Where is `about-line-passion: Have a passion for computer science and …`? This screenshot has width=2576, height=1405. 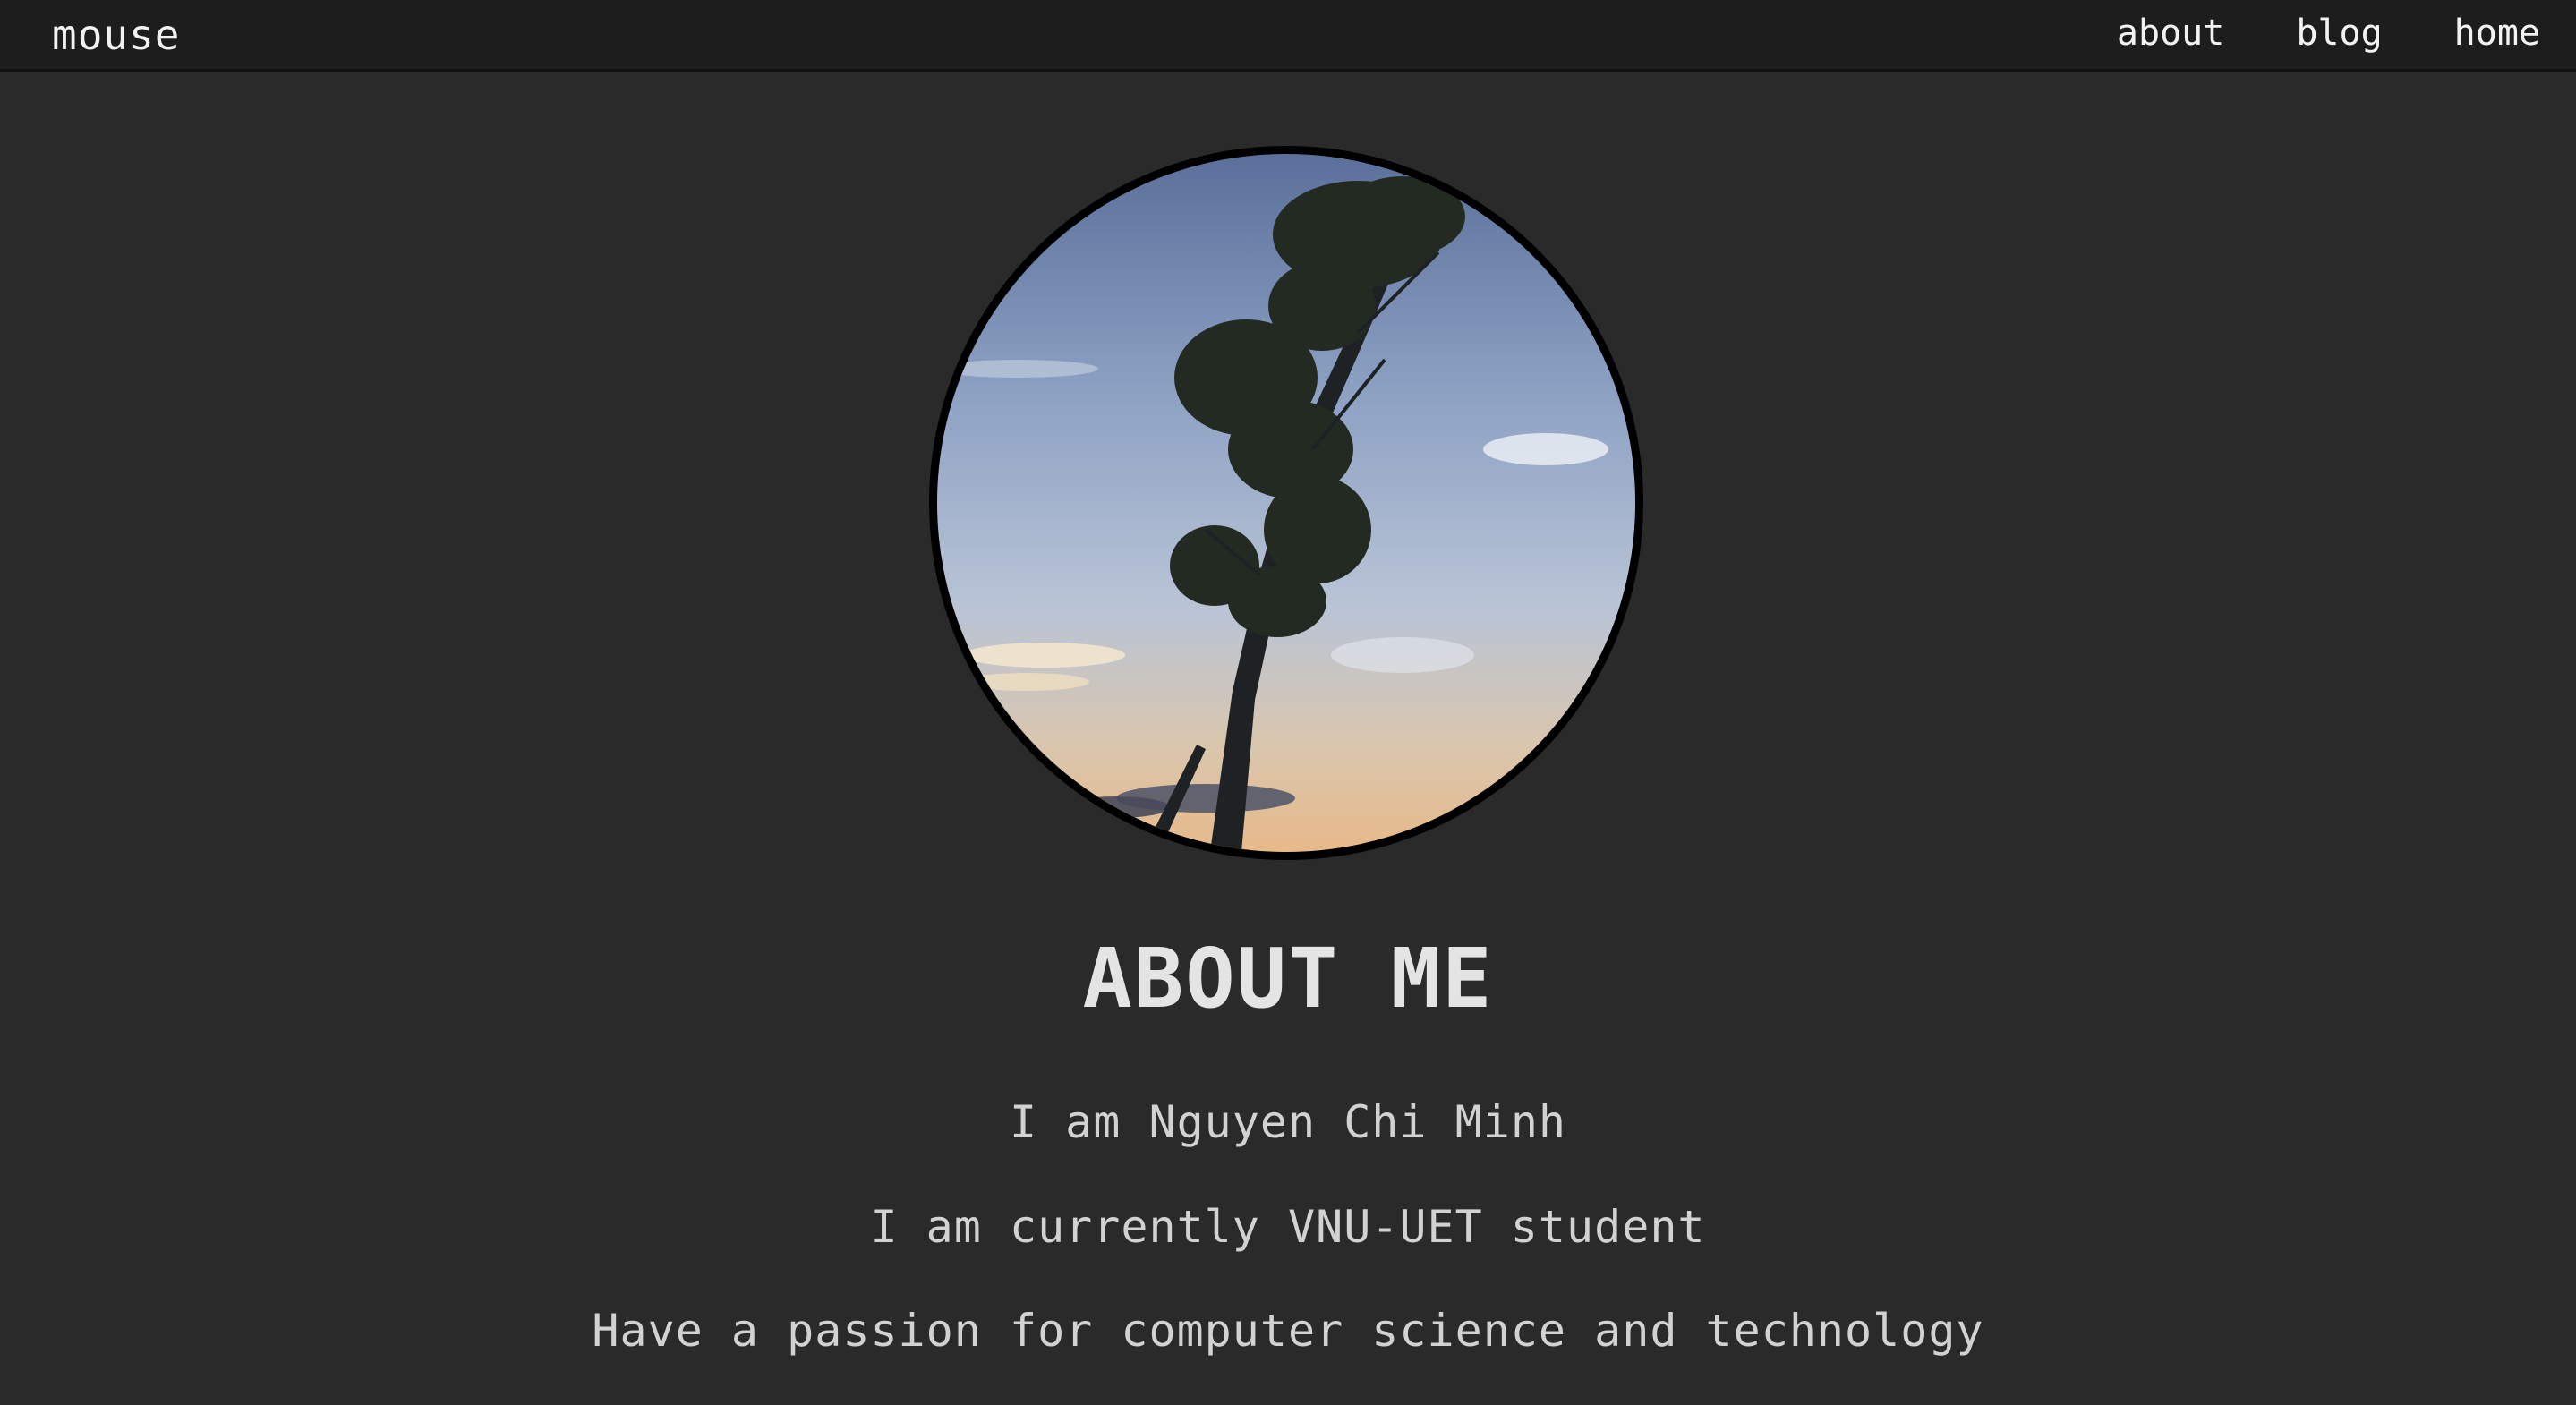
about-line-passion: Have a passion for computer science and … is located at coordinates (1288, 1331).